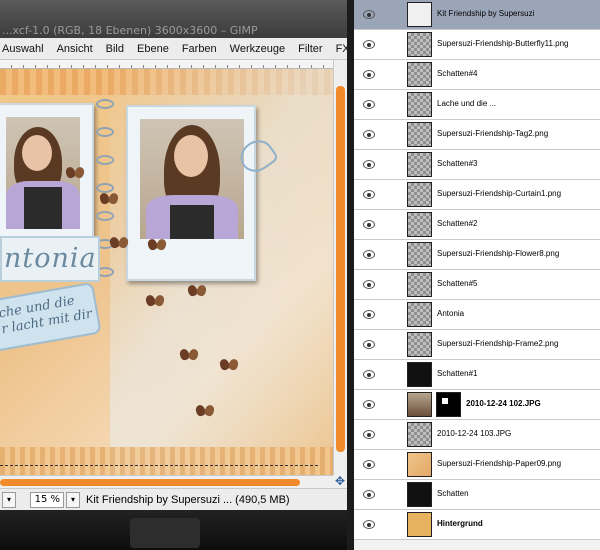 This screenshot has height=550, width=600. What do you see at coordinates (499, 463) in the screenshot?
I see `layer-name: Supersuzi-Friendship-Paper09.png` at bounding box center [499, 463].